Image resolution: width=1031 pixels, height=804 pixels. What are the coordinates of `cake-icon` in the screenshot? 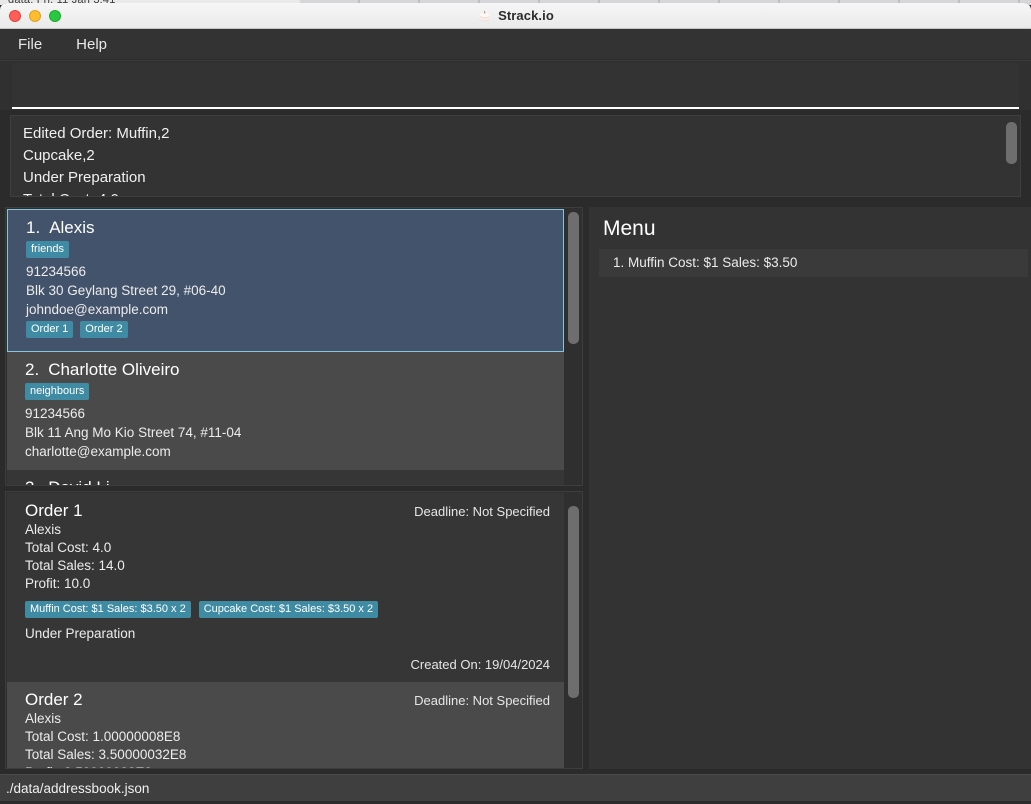 It's located at (484, 15).